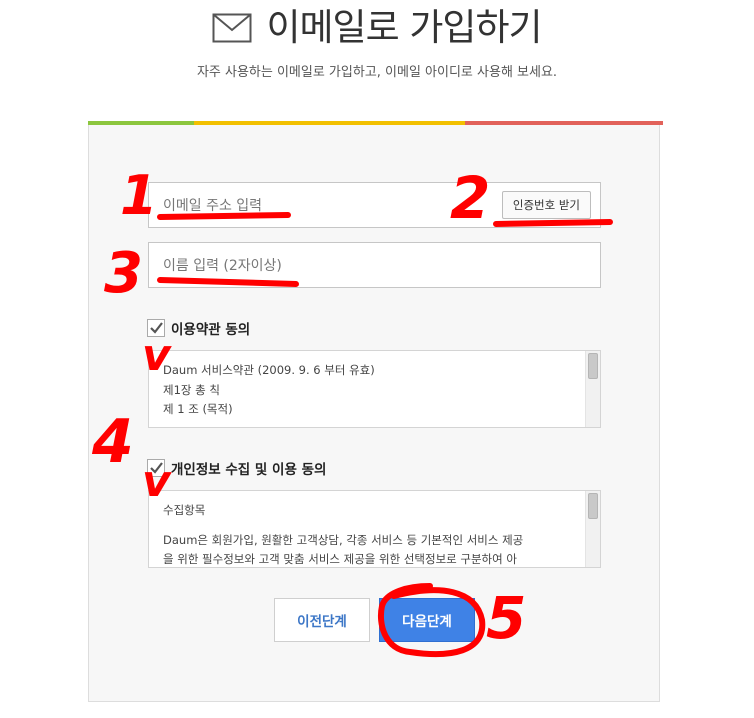 The height and width of the screenshot is (718, 754). Describe the element at coordinates (328, 206) in the screenshot. I see `email-input` at that location.